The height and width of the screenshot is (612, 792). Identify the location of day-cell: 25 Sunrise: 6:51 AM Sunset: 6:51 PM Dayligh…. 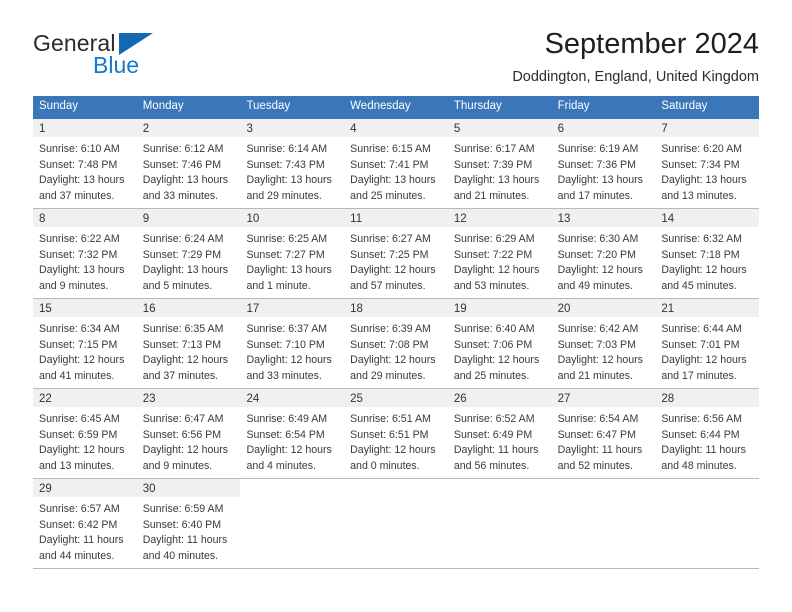
(396, 433).